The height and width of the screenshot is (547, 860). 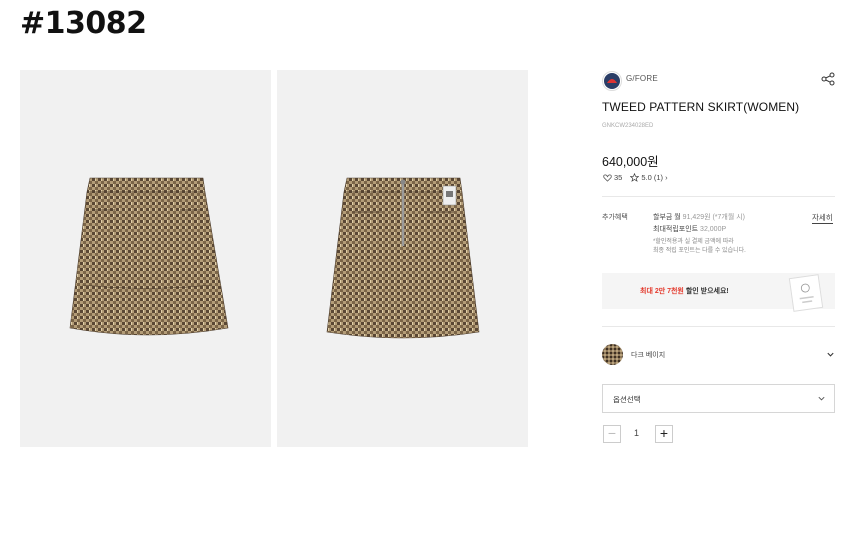 I want to click on product-sku: GNKCW234028ED, so click(x=628, y=126).